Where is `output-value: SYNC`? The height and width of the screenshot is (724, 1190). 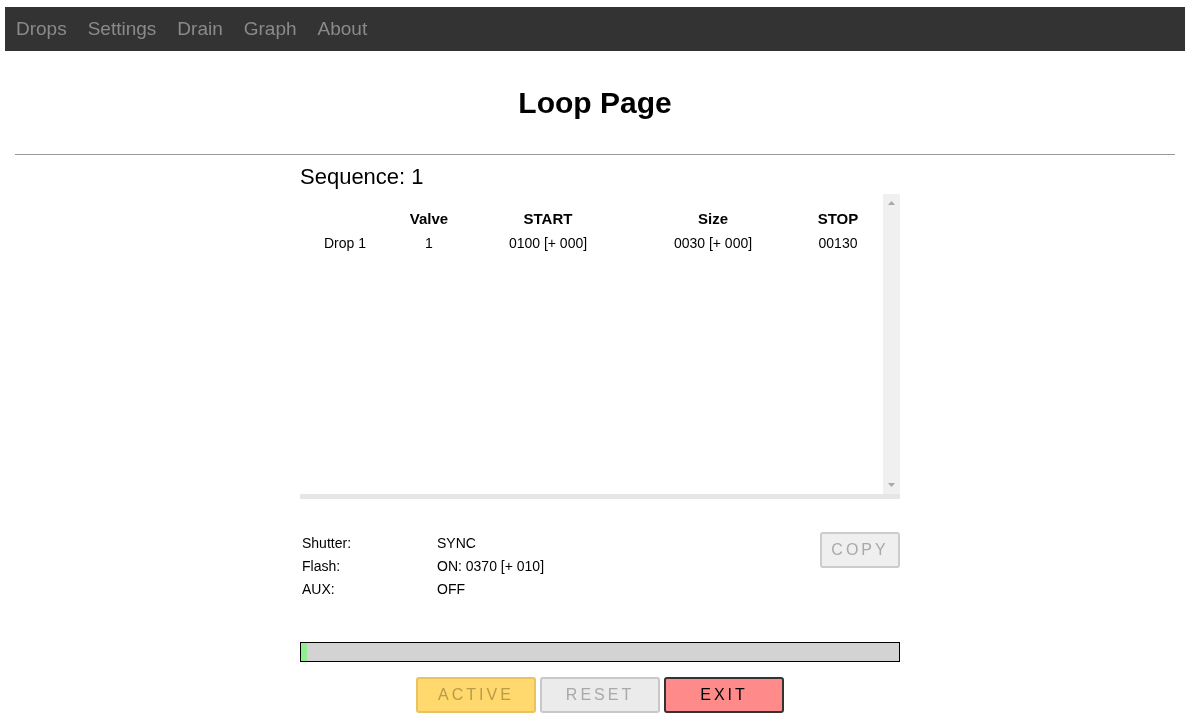
output-value: SYNC is located at coordinates (457, 543).